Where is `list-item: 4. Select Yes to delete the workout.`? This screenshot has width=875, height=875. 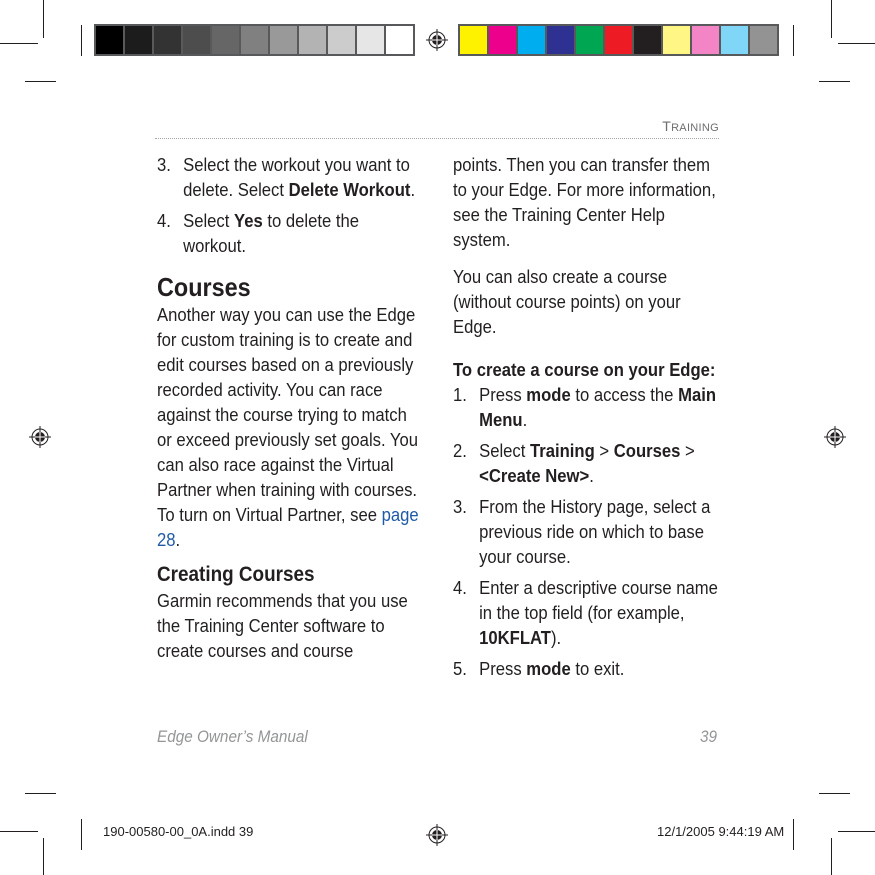 list-item: 4. Select Yes to delete the workout. is located at coordinates (258, 233).